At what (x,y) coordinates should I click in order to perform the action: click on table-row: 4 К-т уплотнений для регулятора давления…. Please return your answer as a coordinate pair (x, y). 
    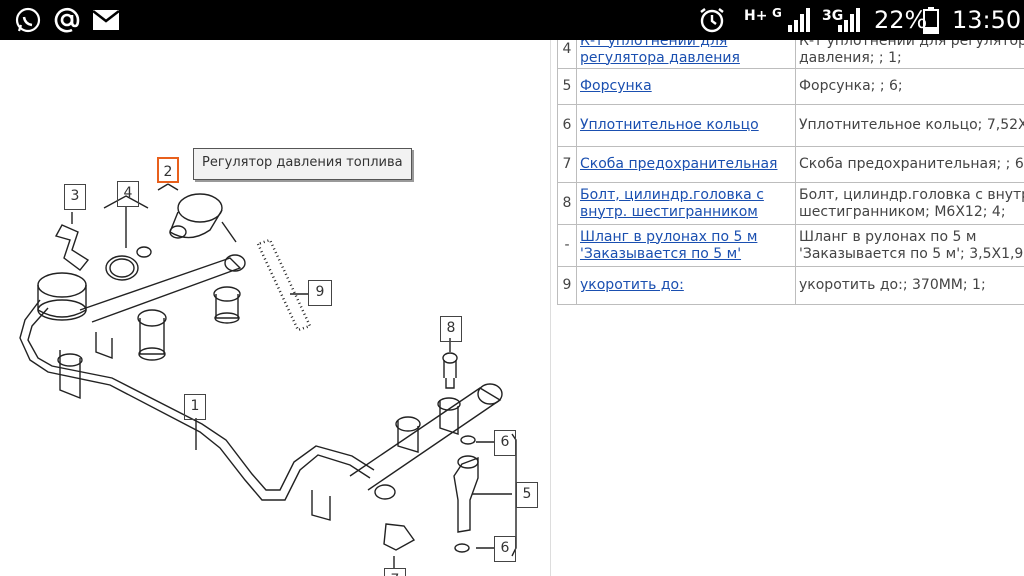
    Looking at the image, I should click on (790, 54).